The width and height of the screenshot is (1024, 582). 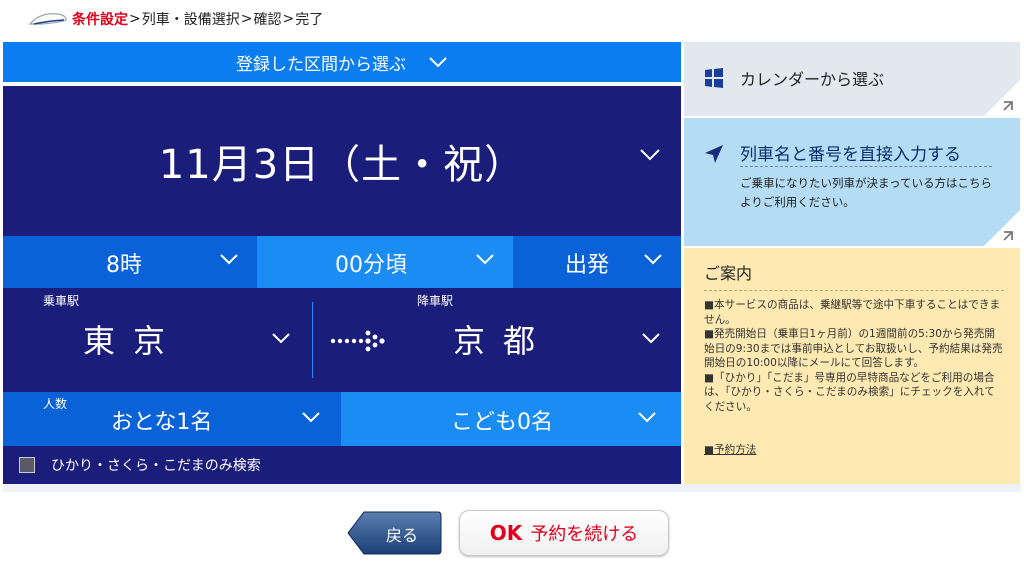 I want to click on calendar-select-button: カレンダーから選ぶ, so click(x=852, y=79).